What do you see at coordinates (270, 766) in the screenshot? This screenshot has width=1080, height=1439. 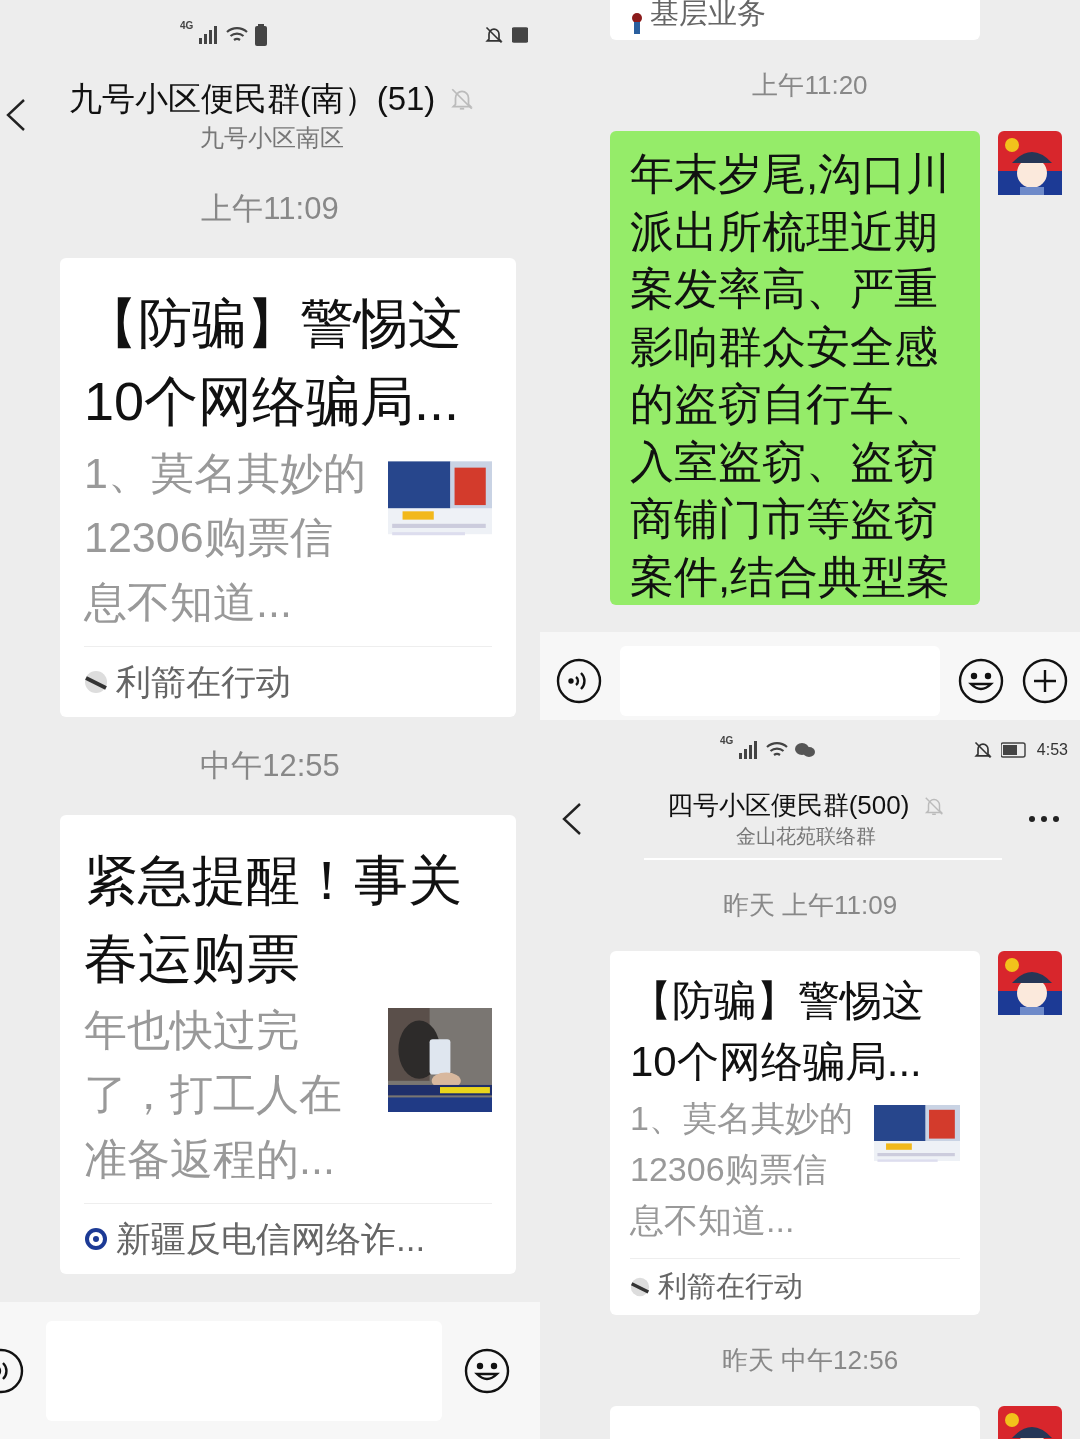 I see `message-time: 中午12:55` at bounding box center [270, 766].